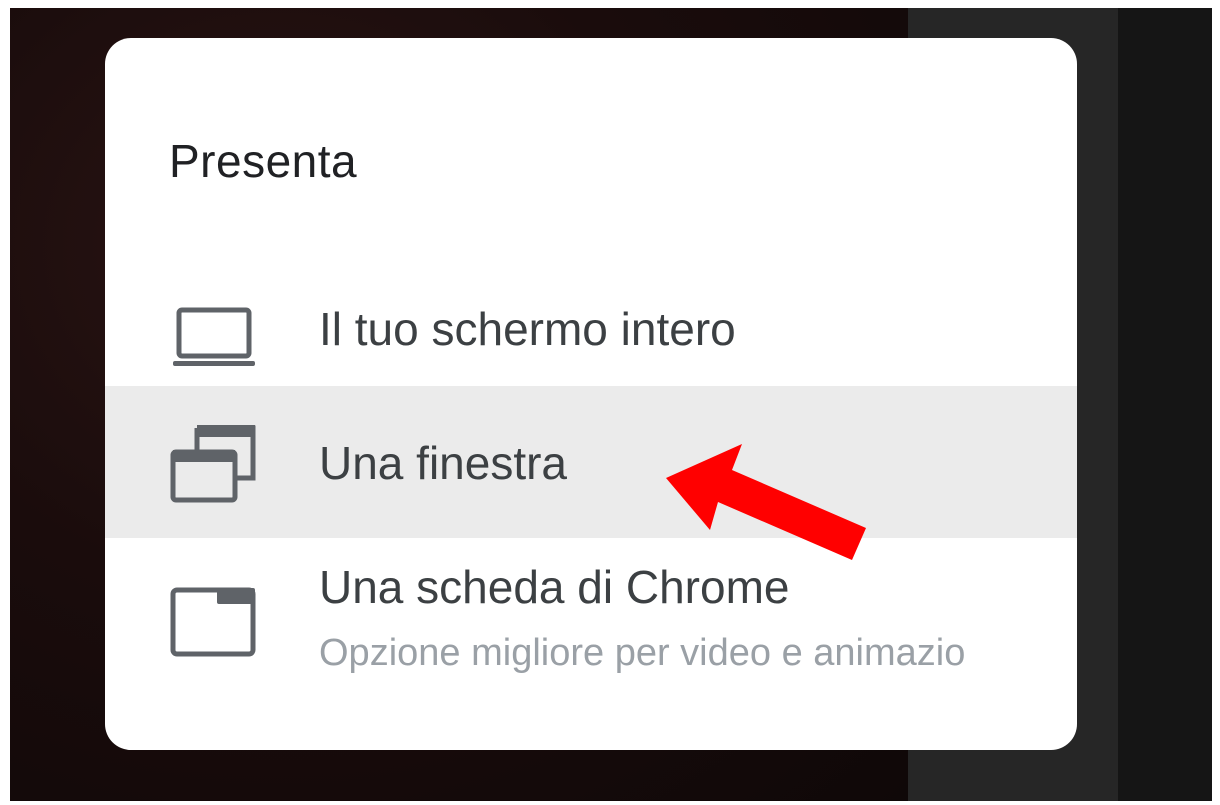 The width and height of the screenshot is (1220, 805). Describe the element at coordinates (443, 463) in the screenshot. I see `option-label: Una finestra` at that location.